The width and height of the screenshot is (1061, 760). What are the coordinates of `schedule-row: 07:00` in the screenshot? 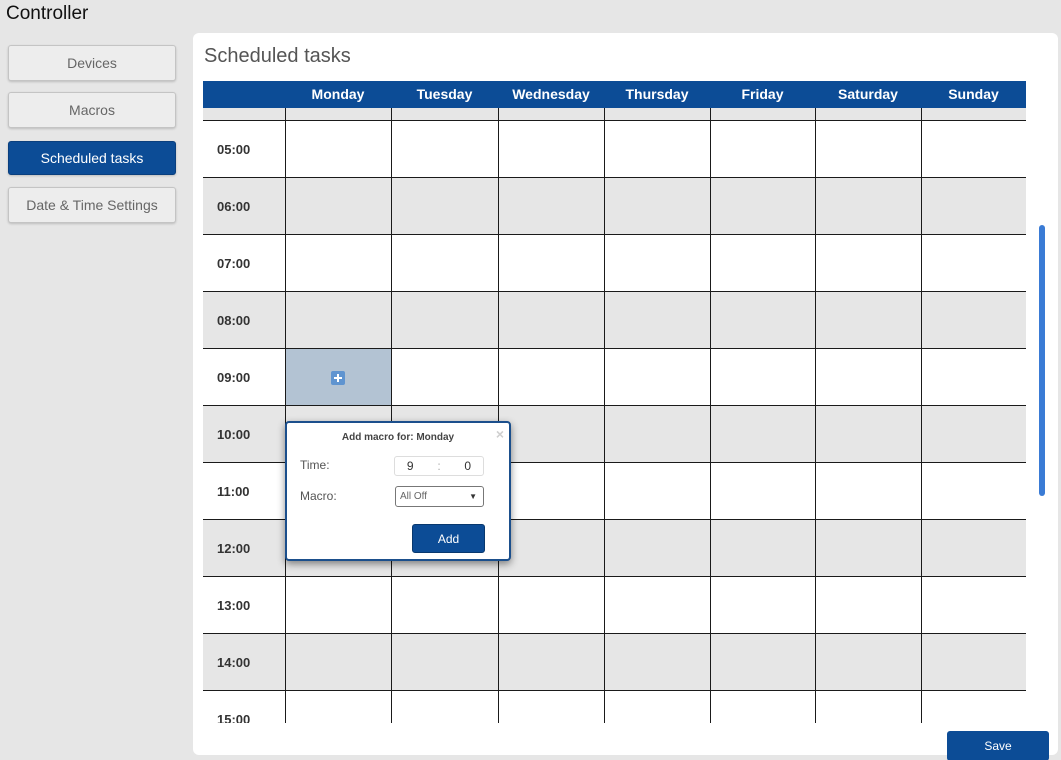 It's located at (614, 263).